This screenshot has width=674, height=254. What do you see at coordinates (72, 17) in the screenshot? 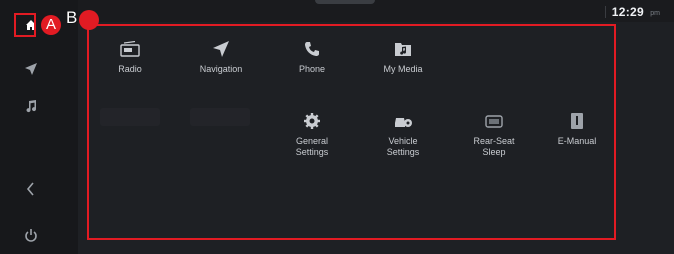
I see `callout-b-letter: B` at bounding box center [72, 17].